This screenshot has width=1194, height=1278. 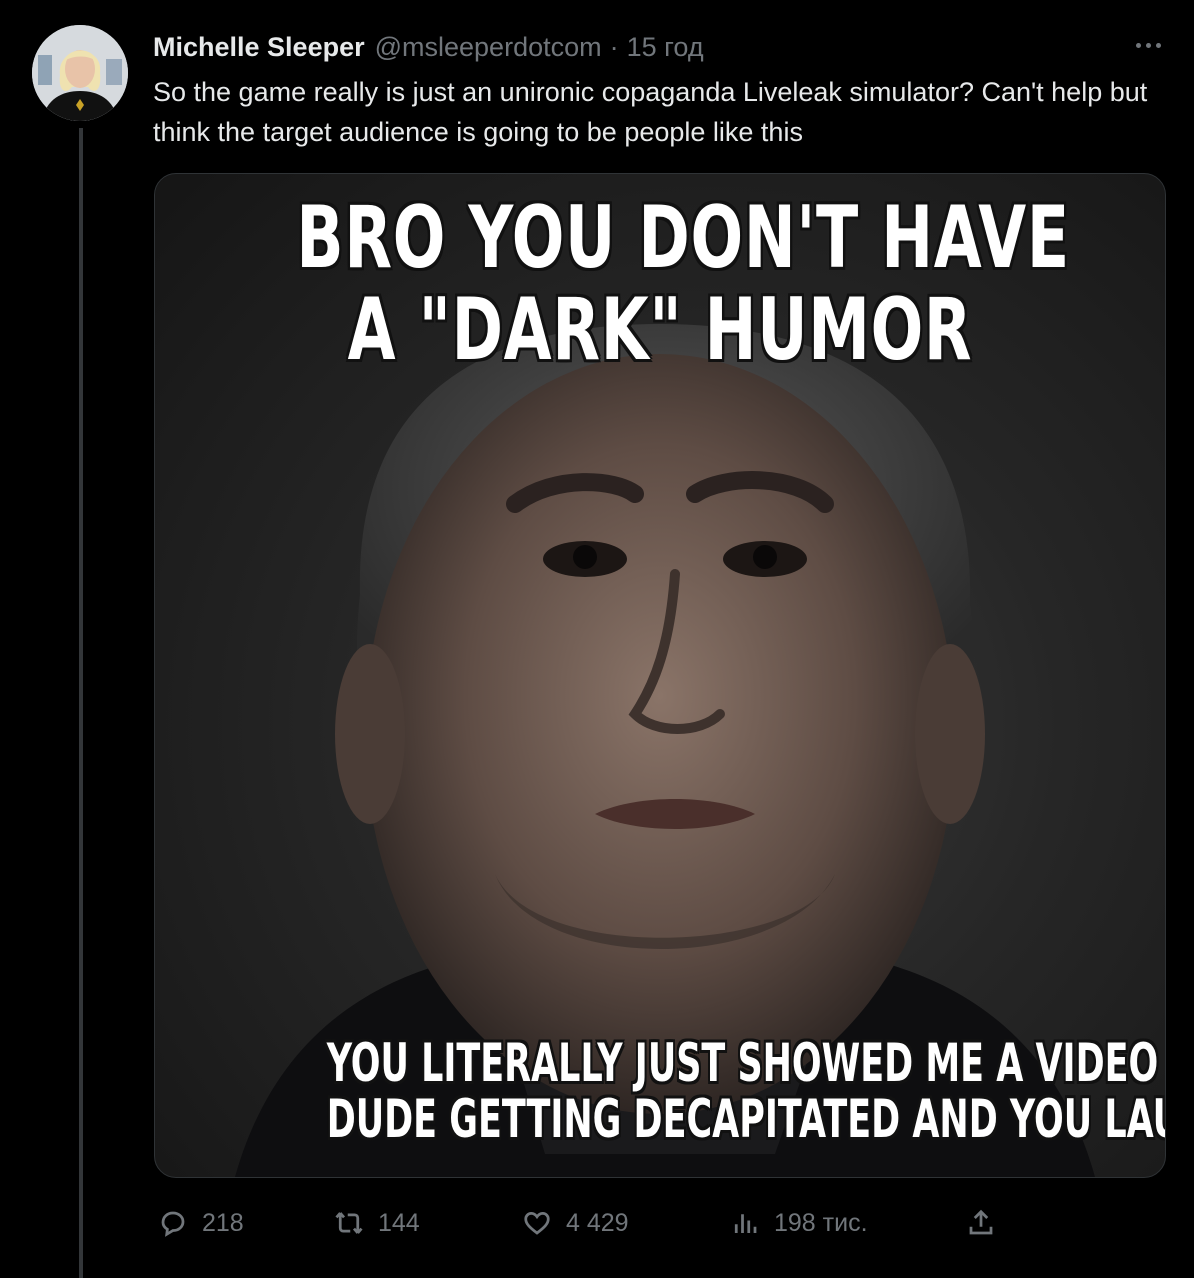 What do you see at coordinates (223, 1222) in the screenshot?
I see `reply-count: 218` at bounding box center [223, 1222].